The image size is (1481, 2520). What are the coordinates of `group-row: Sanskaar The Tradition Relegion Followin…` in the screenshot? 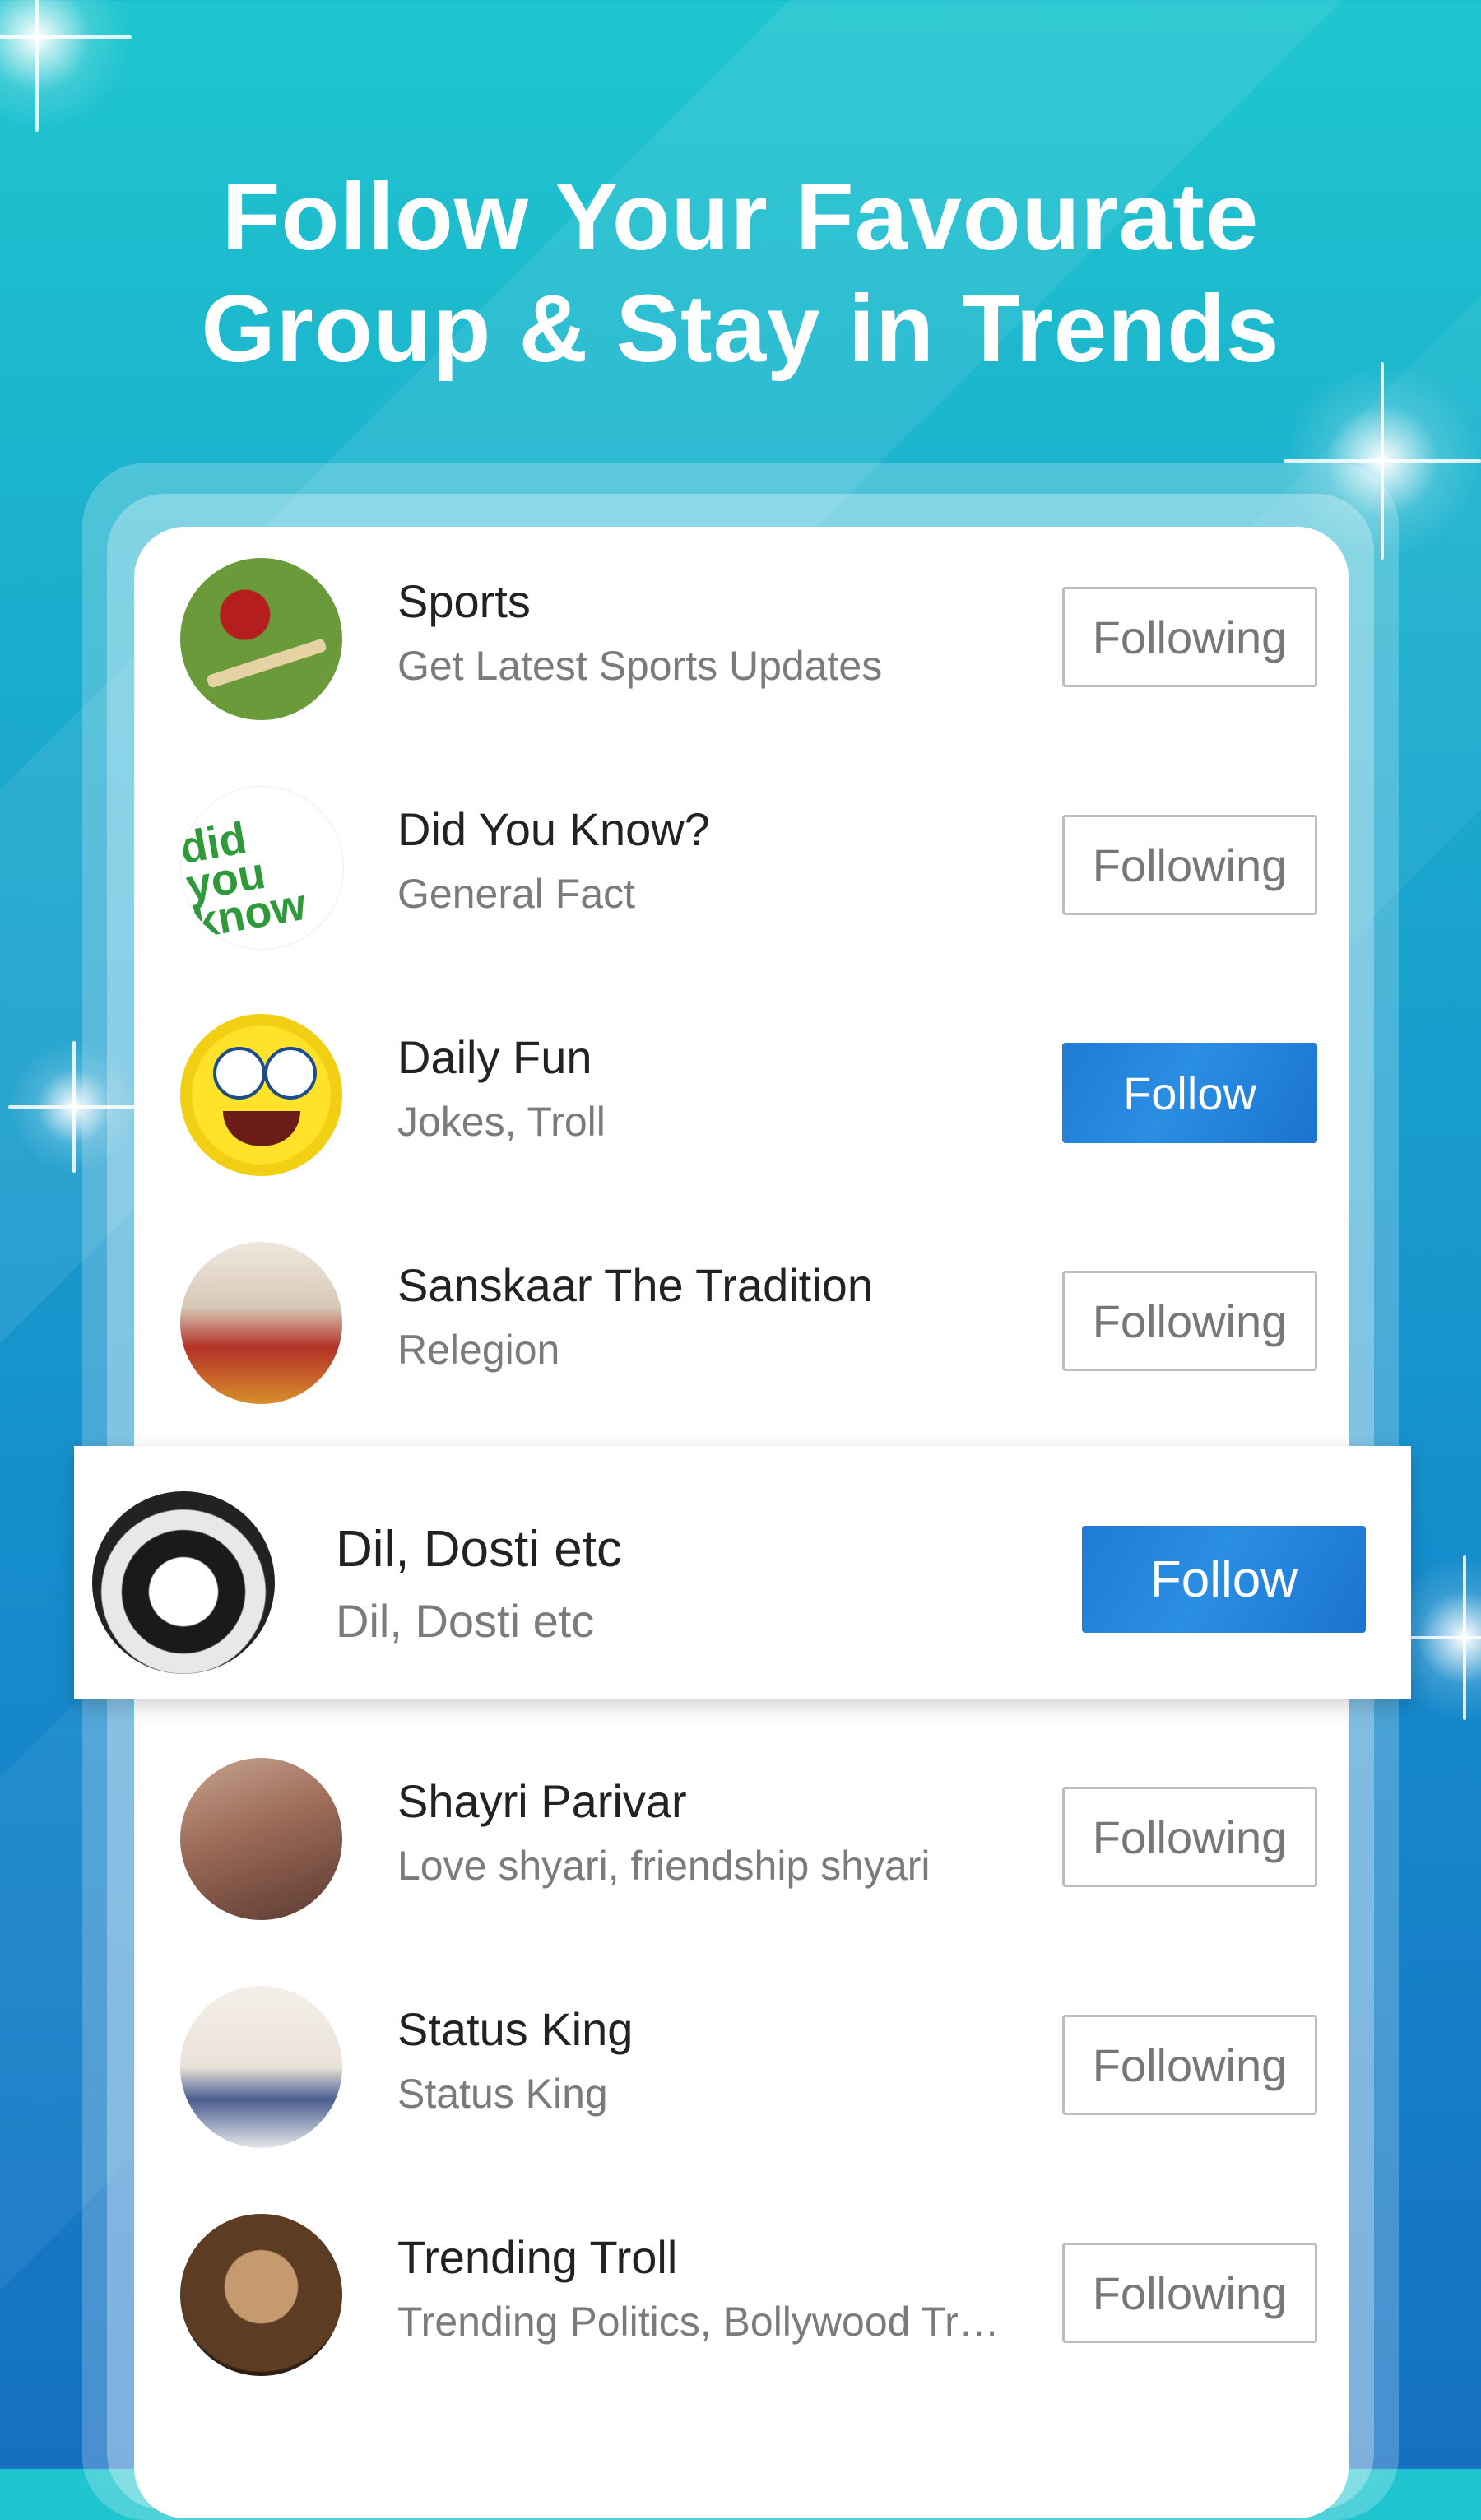 It's located at (741, 1325).